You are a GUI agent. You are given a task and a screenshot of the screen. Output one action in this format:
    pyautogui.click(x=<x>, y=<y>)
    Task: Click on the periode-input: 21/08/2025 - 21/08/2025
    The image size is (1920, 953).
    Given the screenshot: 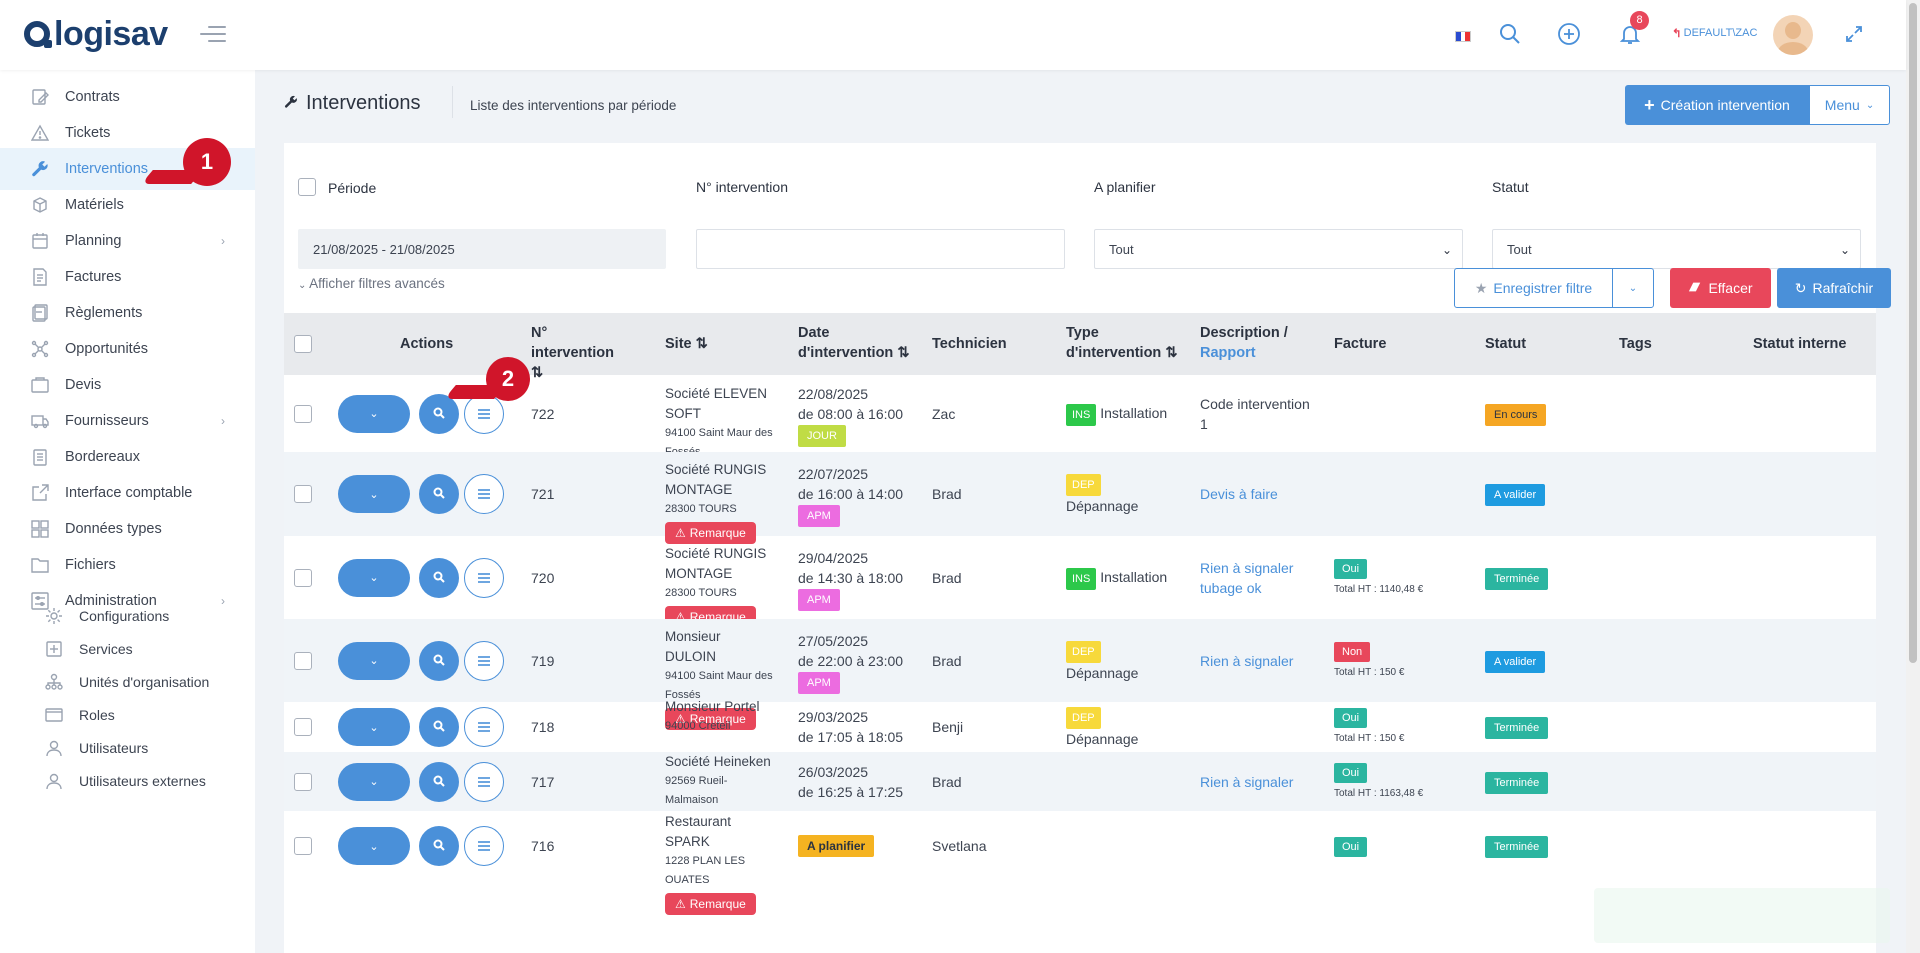 What is the action you would take?
    pyautogui.click(x=482, y=249)
    